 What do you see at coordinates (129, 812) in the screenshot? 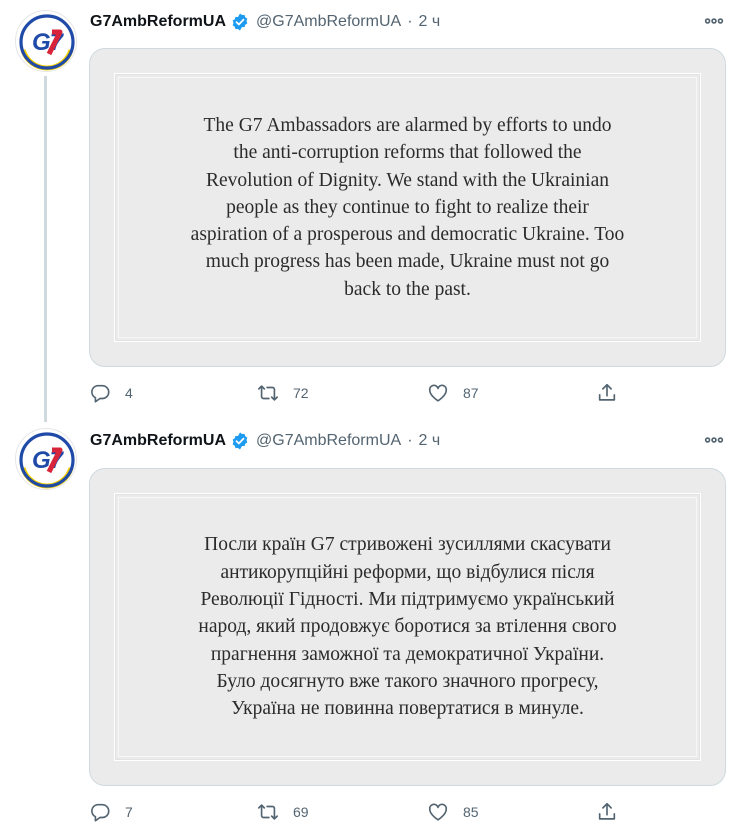
I see `reply-count: 7` at bounding box center [129, 812].